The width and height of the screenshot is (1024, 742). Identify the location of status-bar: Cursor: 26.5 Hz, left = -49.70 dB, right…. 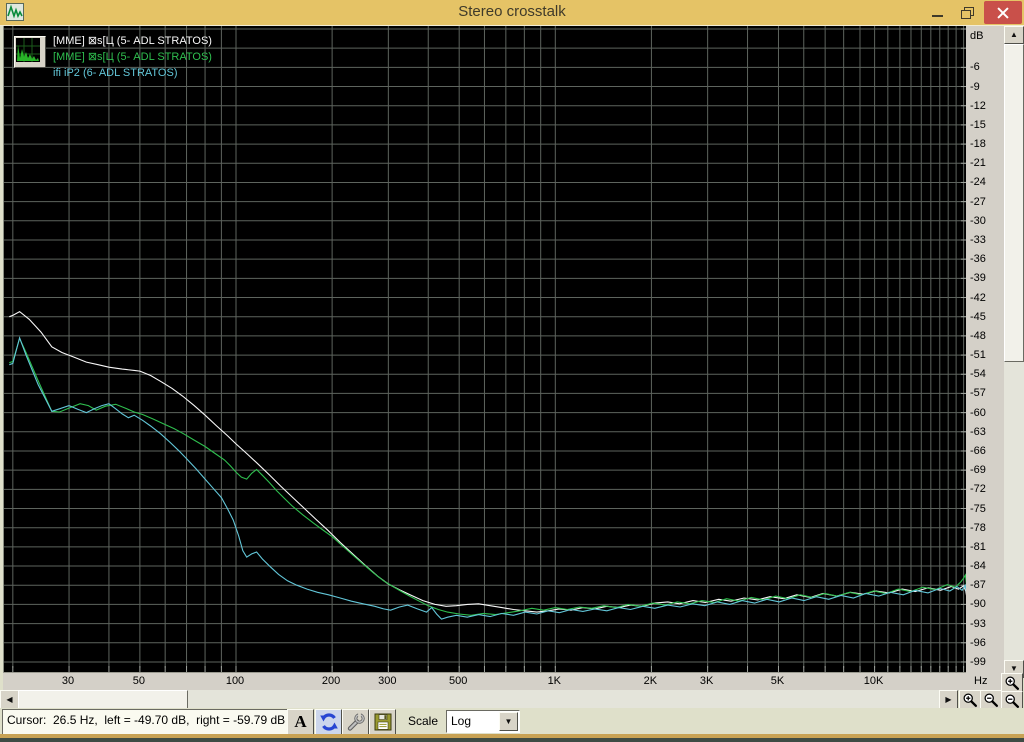
(512, 721).